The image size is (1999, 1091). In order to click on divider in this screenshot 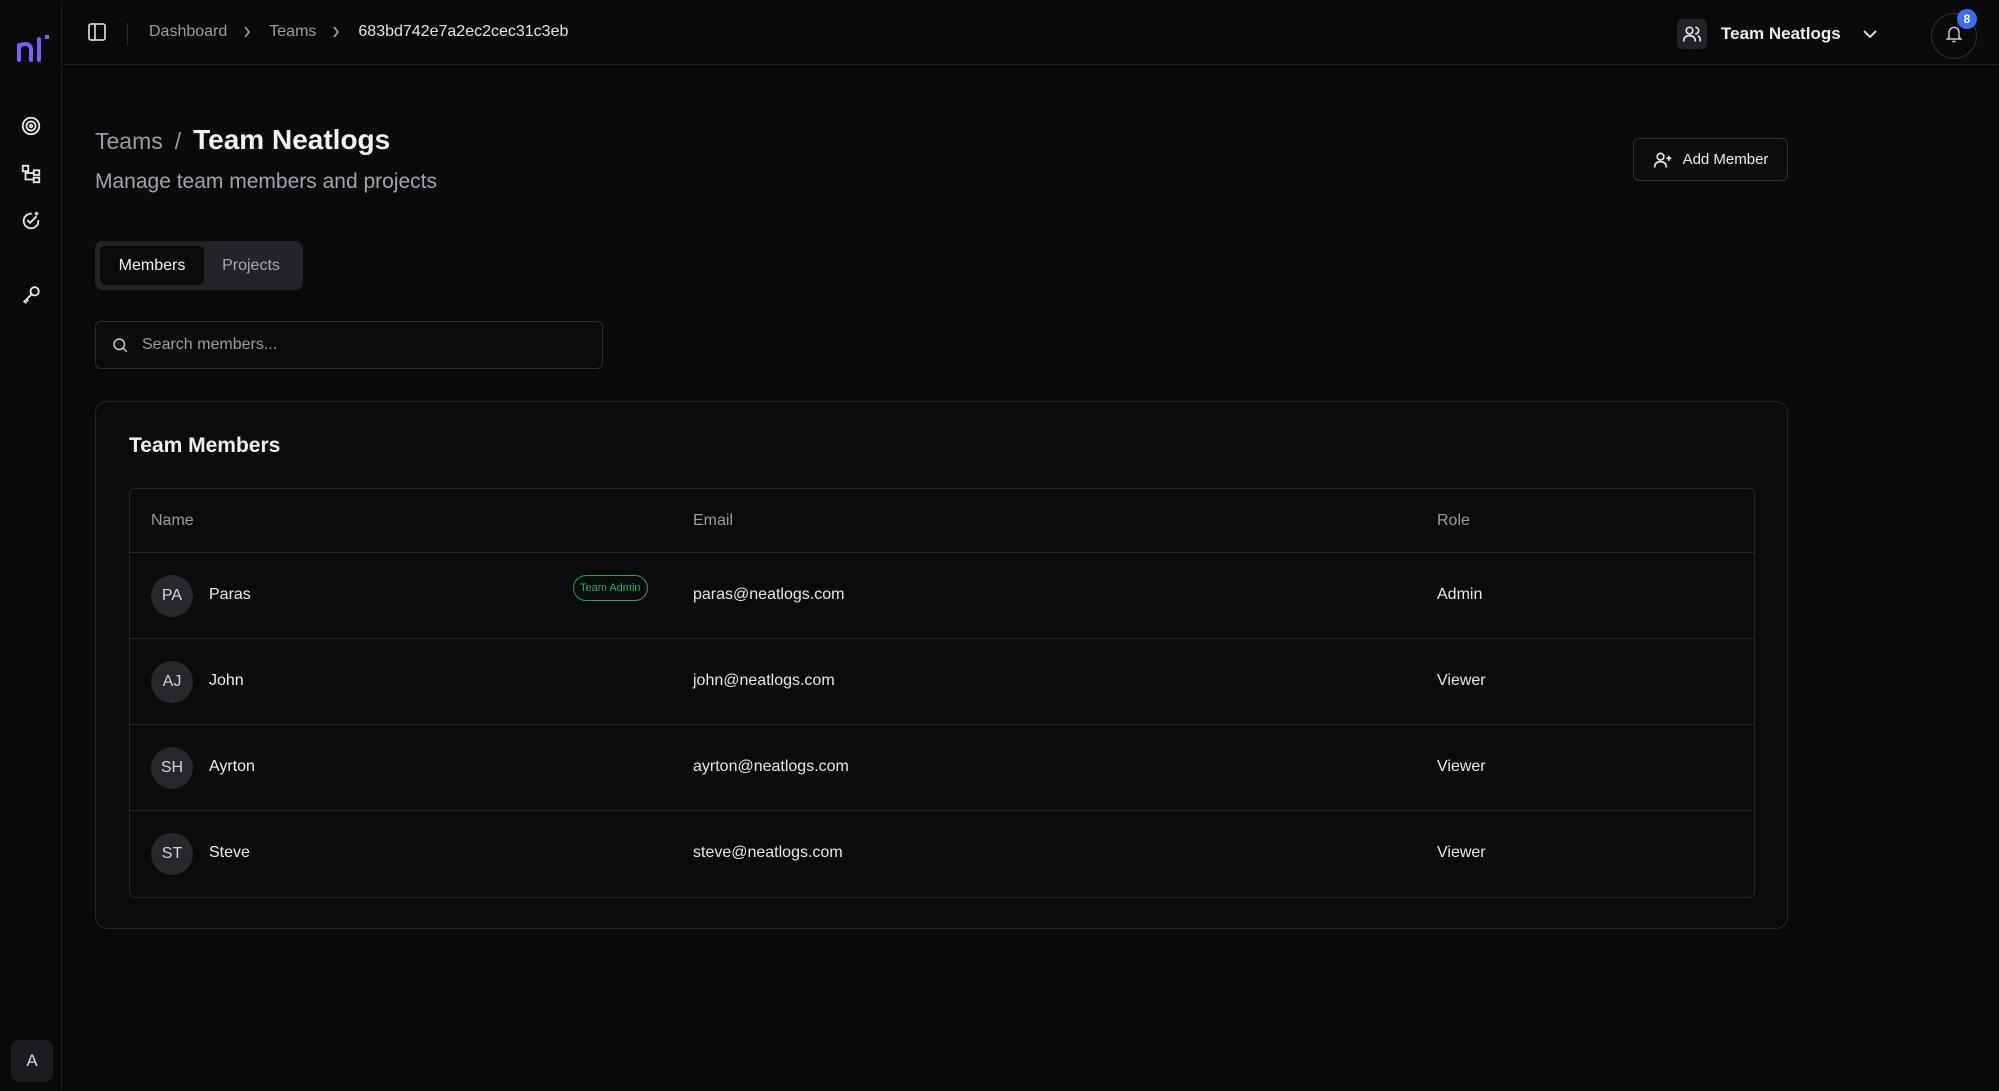, I will do `click(127, 34)`.